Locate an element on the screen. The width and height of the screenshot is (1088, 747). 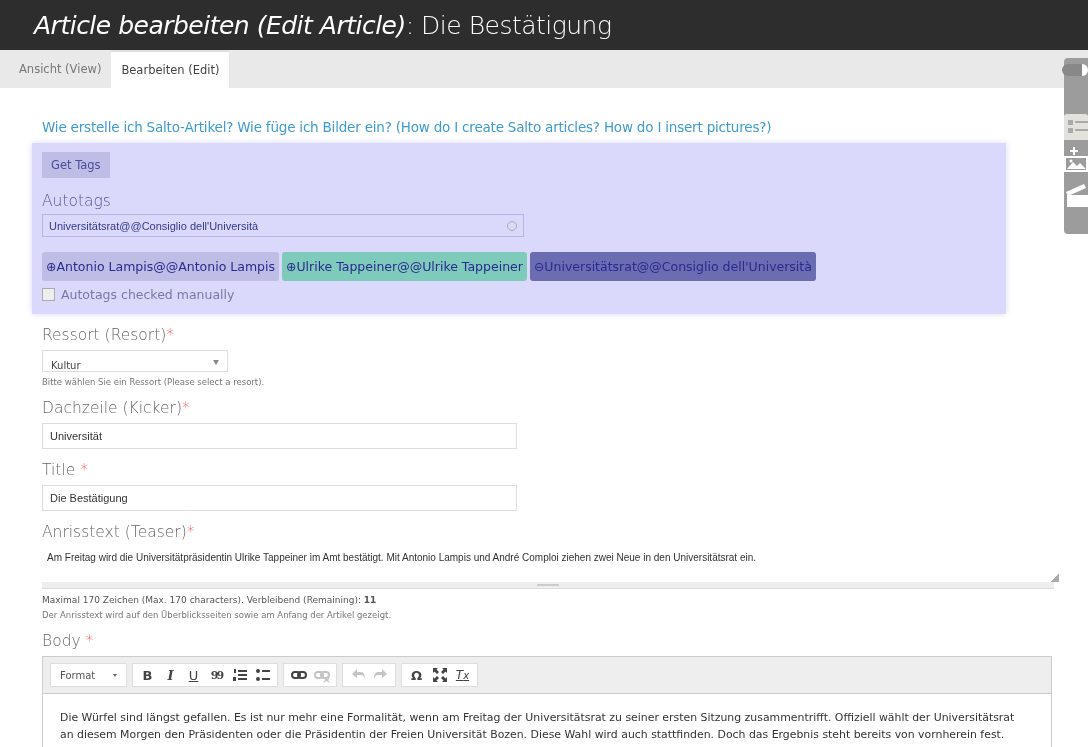
resort-select: Kultur is located at coordinates (135, 361).